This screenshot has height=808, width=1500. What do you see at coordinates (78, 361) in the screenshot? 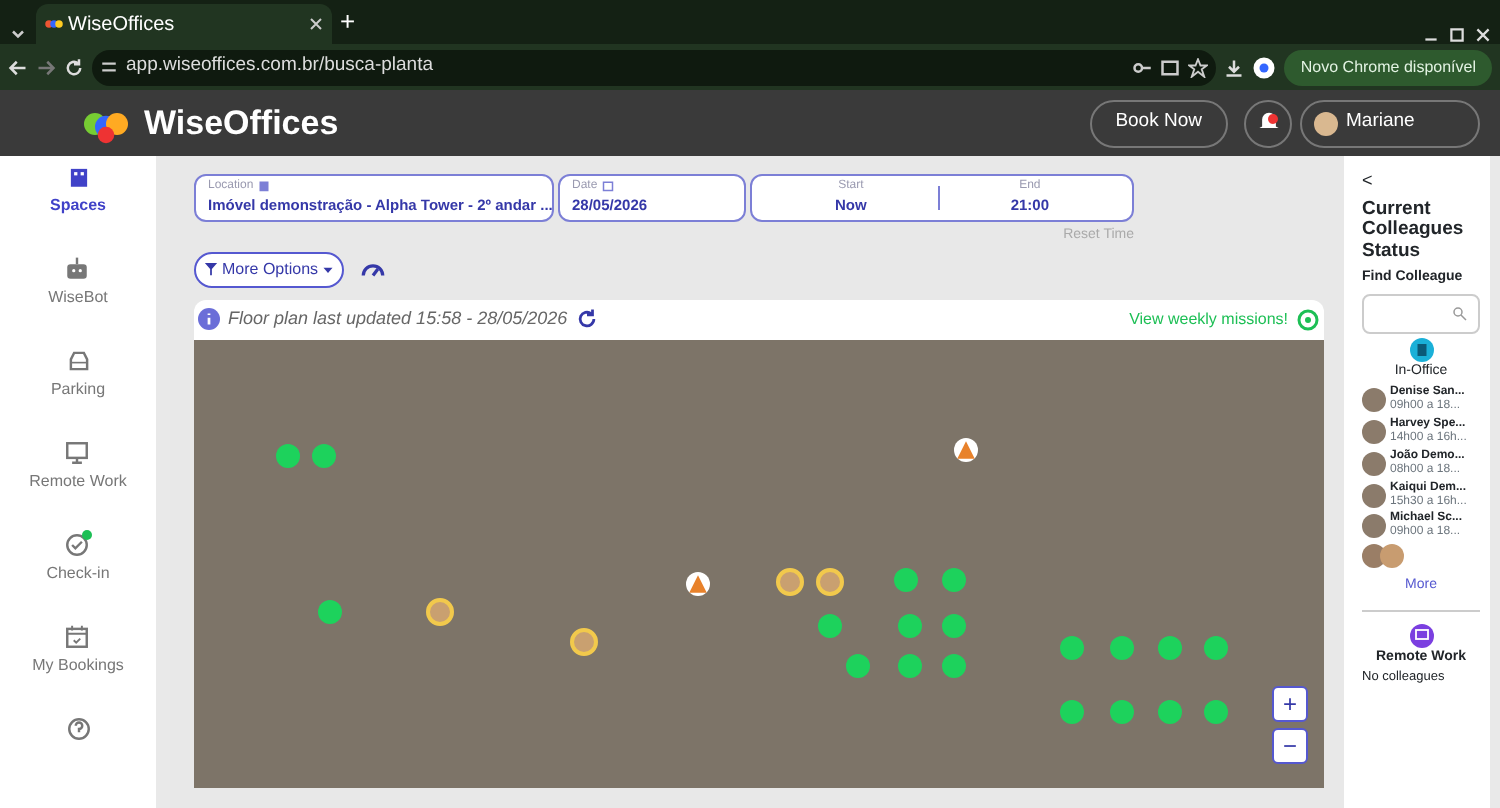
I see `car-icon` at bounding box center [78, 361].